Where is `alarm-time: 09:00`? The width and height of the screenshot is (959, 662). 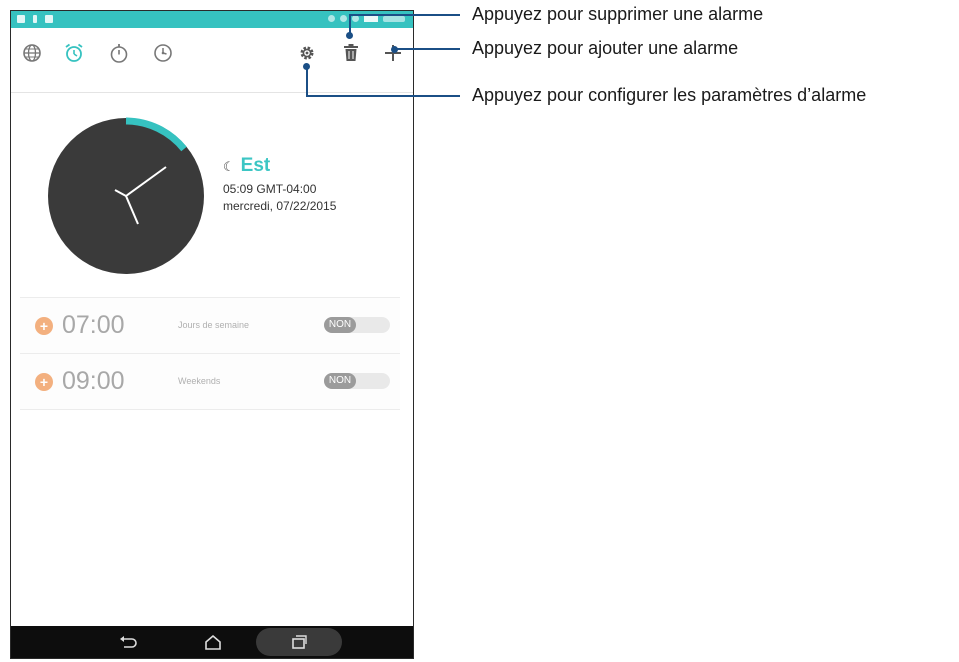 alarm-time: 09:00 is located at coordinates (93, 381).